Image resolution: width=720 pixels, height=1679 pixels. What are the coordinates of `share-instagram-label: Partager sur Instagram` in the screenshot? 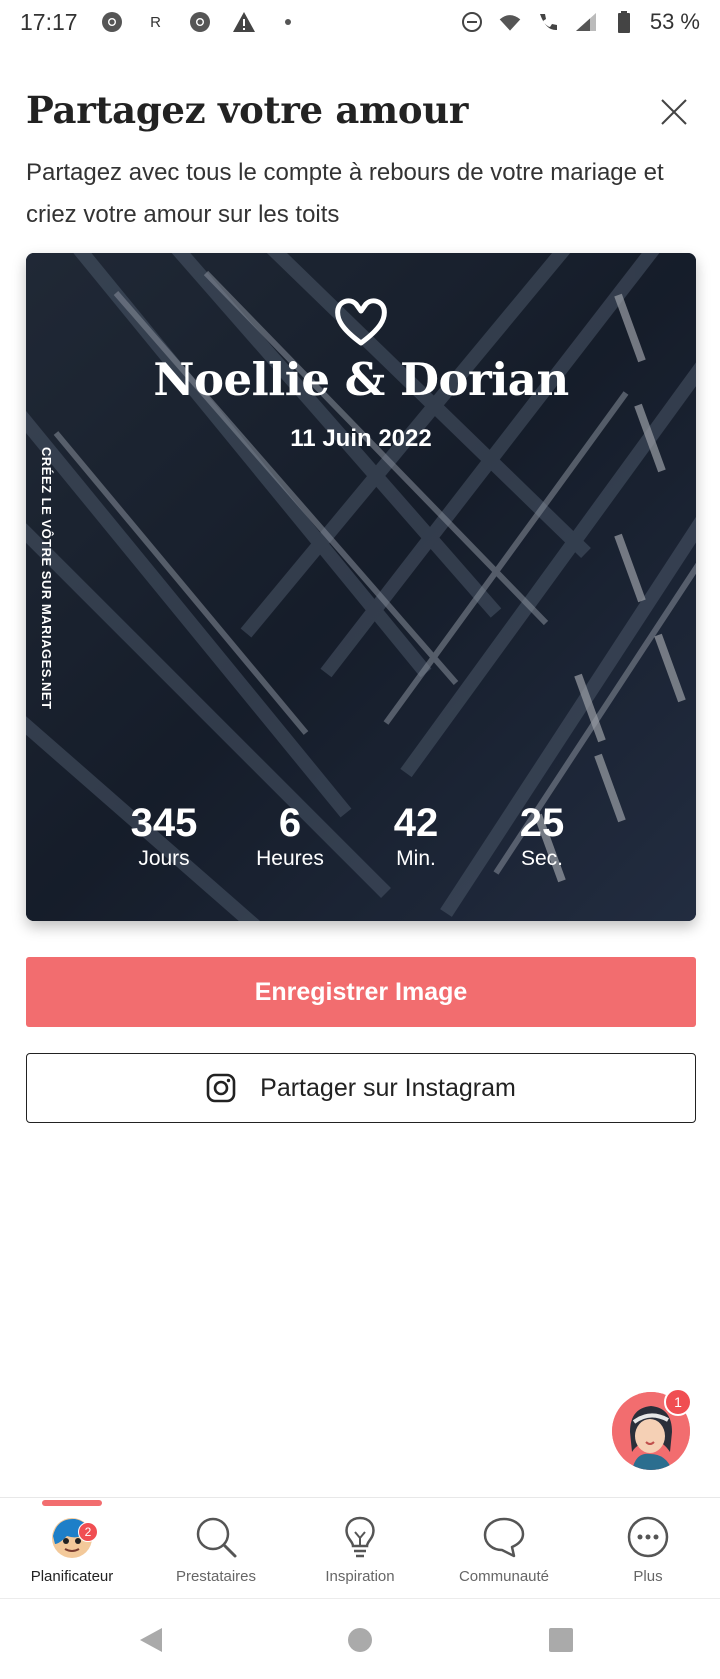 It's located at (388, 1087).